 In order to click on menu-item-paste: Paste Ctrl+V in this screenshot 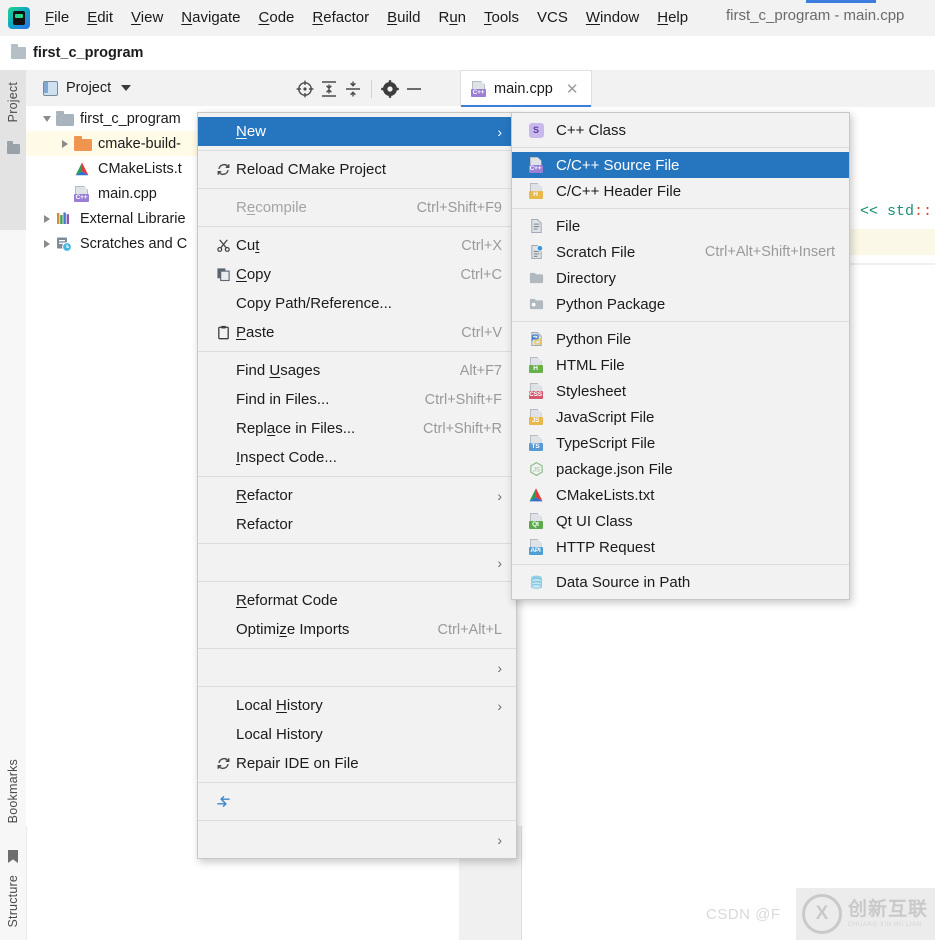, I will do `click(357, 332)`.